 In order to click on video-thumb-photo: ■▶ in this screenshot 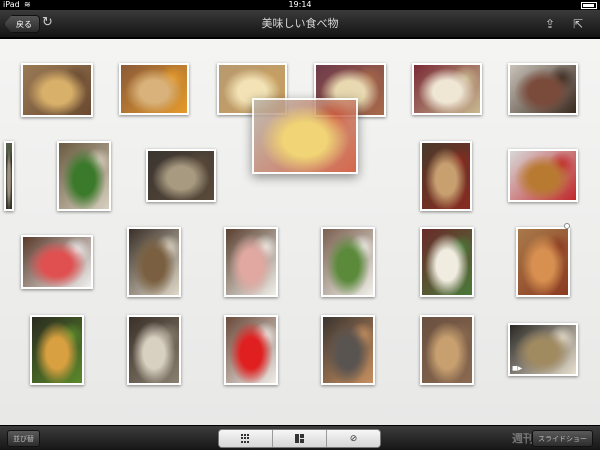, I will do `click(543, 349)`.